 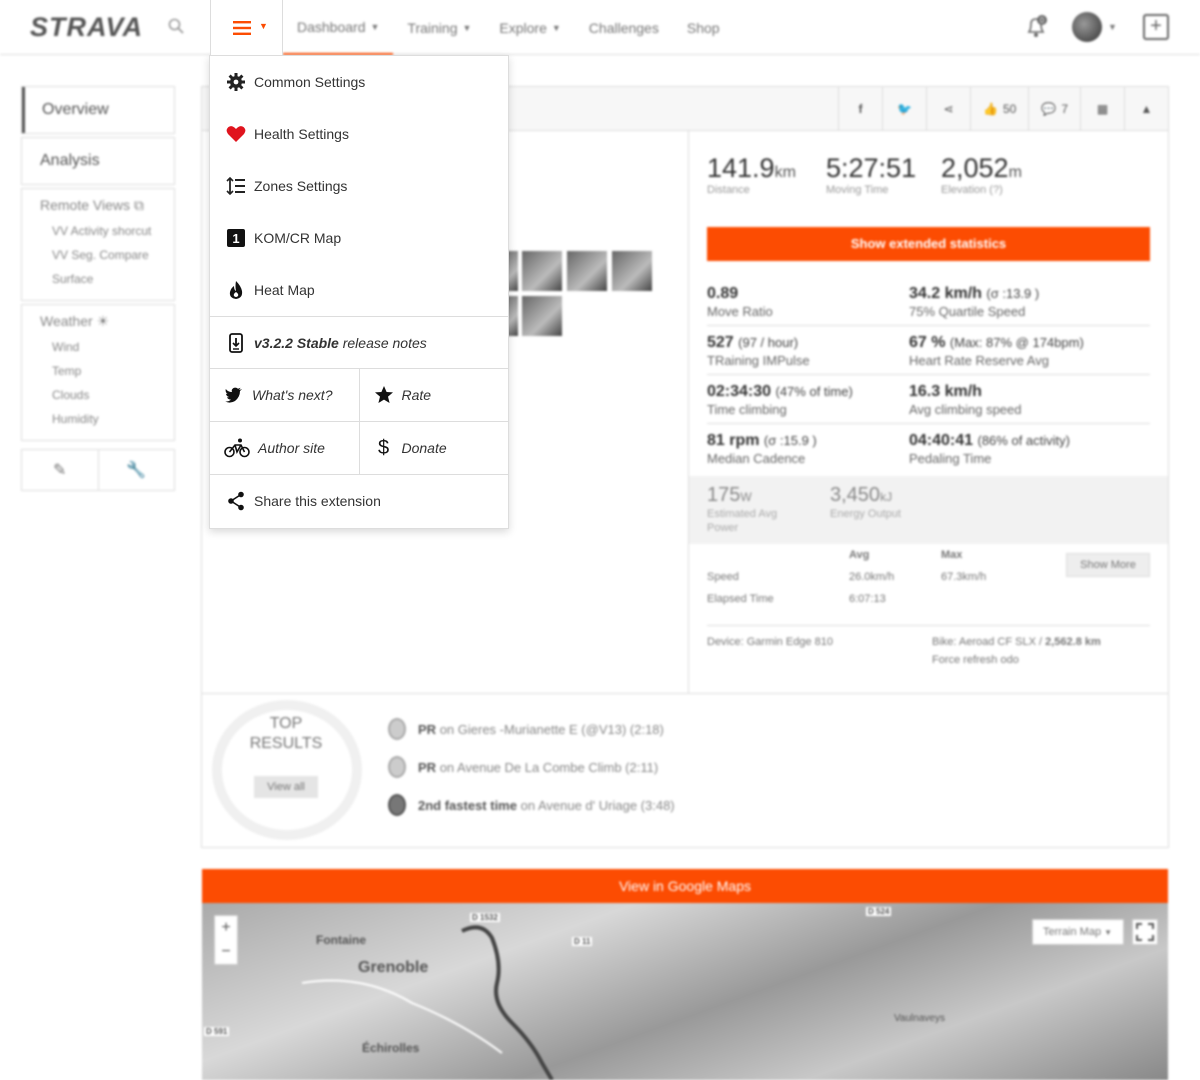 I want to click on nav-challenges: Challenges, so click(x=624, y=27).